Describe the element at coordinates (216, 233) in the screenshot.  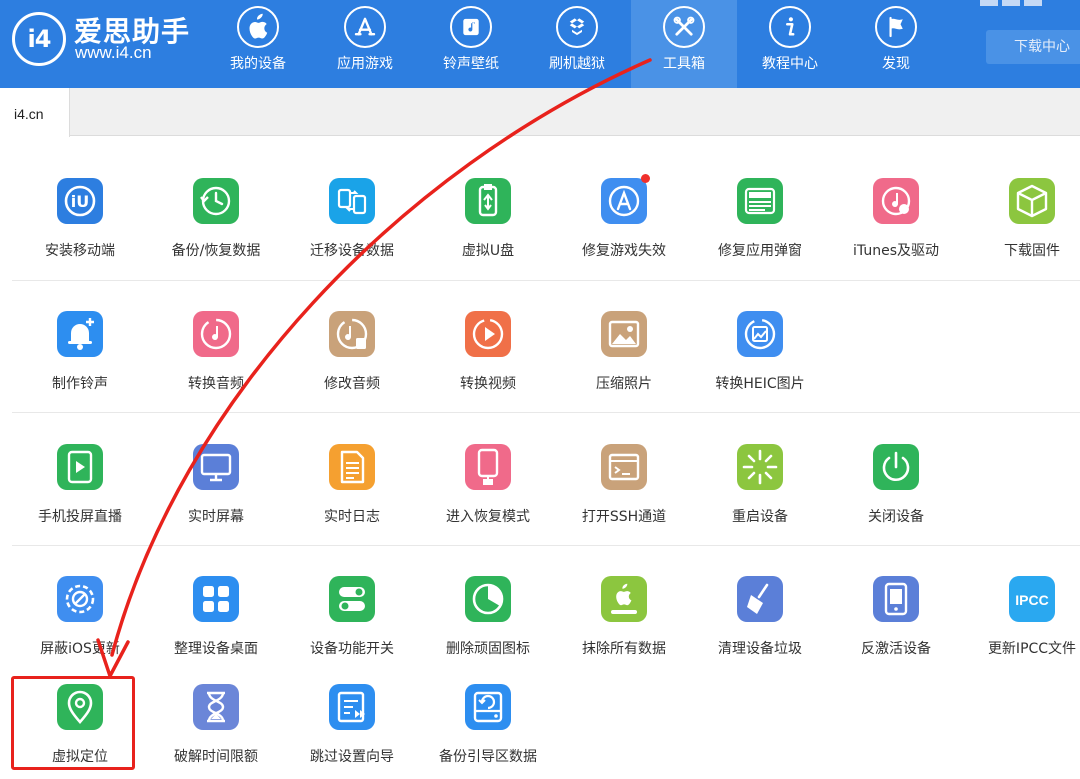
I see `tool-backup-restore: 备份/恢复数据` at that location.